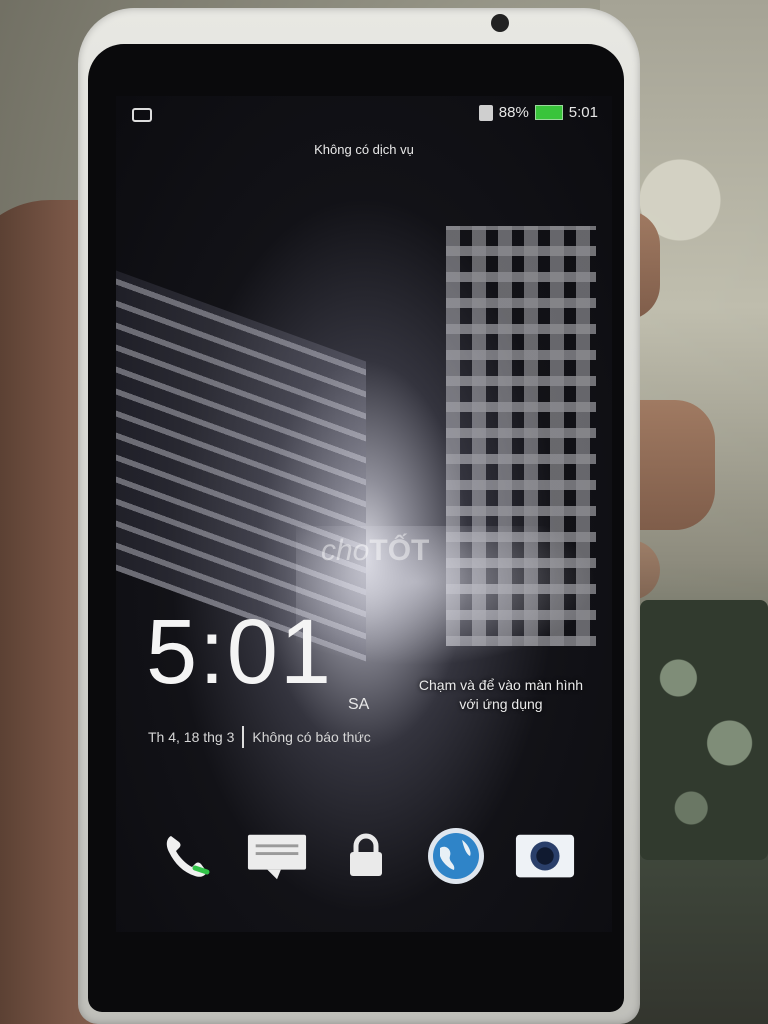 This screenshot has height=1024, width=768. I want to click on carpet-ornament, so click(704, 730).